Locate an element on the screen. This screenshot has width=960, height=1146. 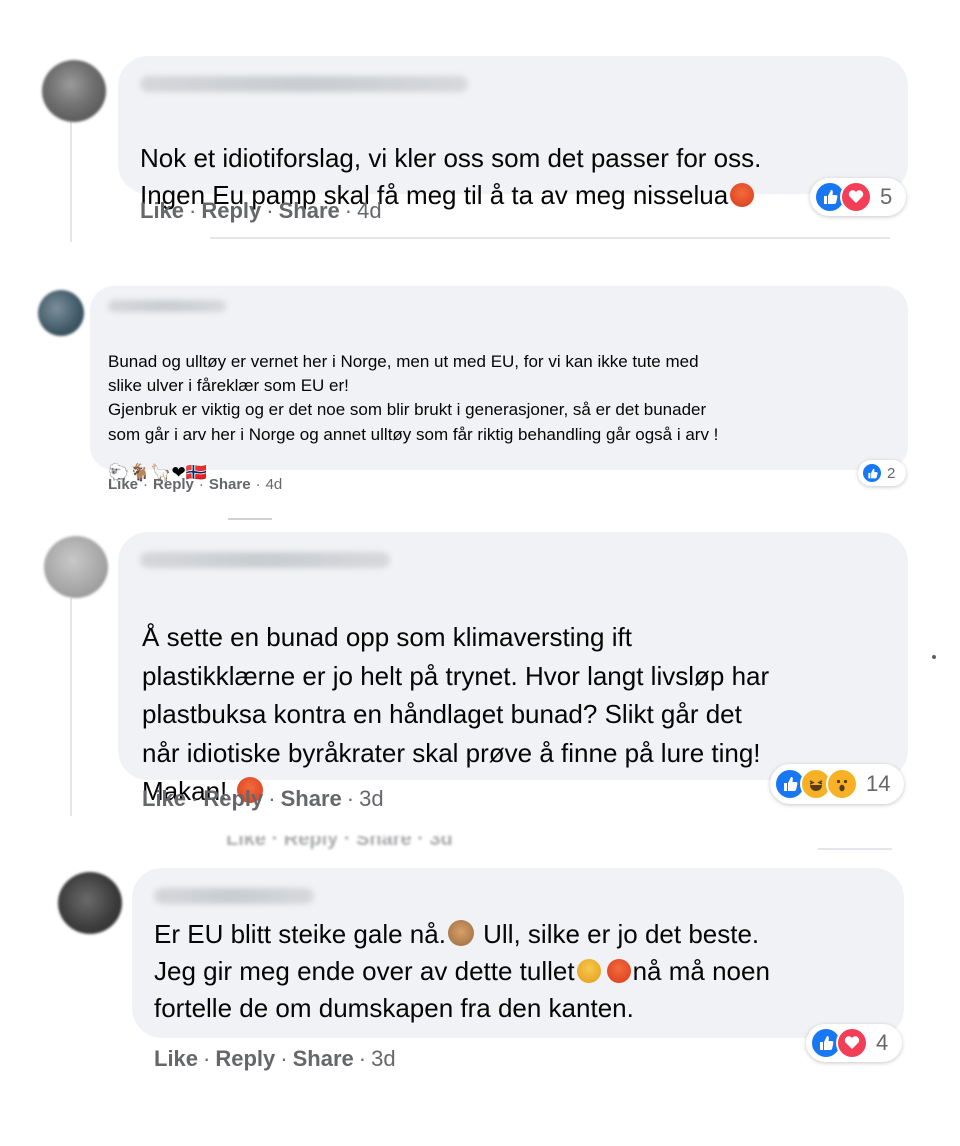
frowning-emoji-icon is located at coordinates (588, 971).